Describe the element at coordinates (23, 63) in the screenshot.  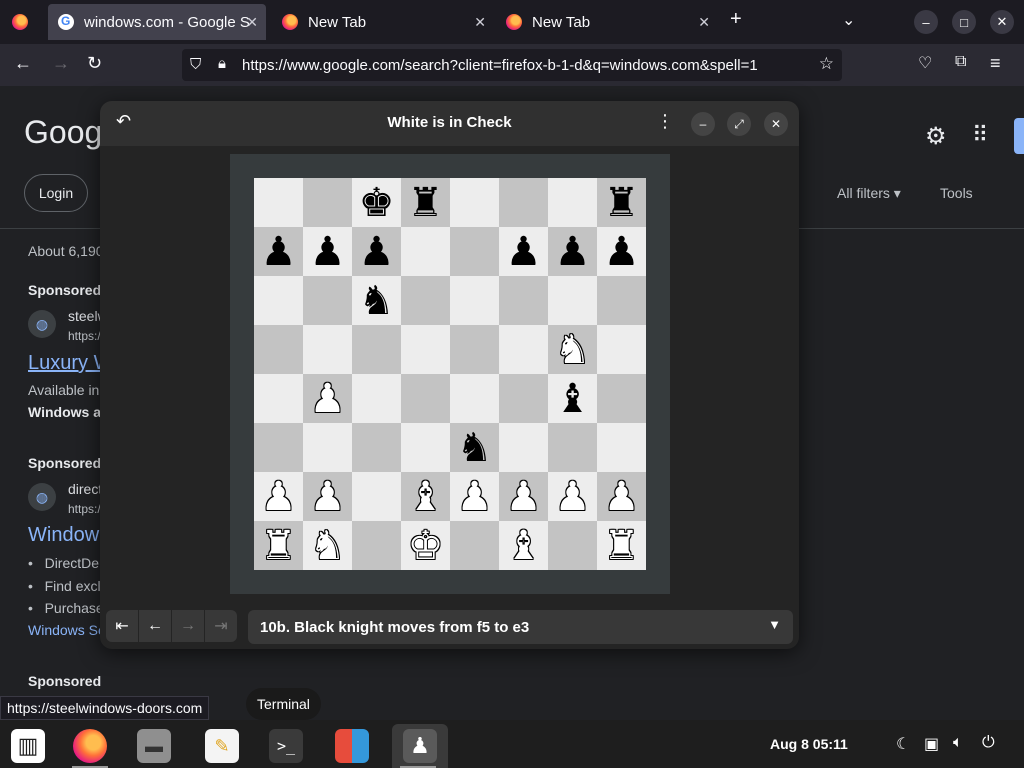
I see `back-arrow-icon: ←` at that location.